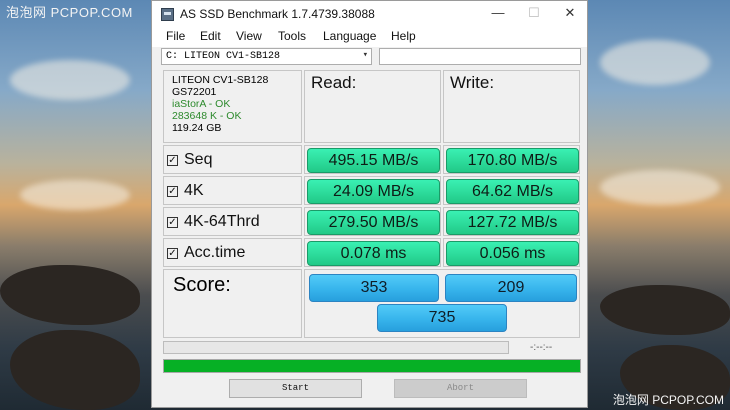 The height and width of the screenshot is (410, 730). What do you see at coordinates (222, 221) in the screenshot?
I see `row-label: 4K-64Thrd` at bounding box center [222, 221].